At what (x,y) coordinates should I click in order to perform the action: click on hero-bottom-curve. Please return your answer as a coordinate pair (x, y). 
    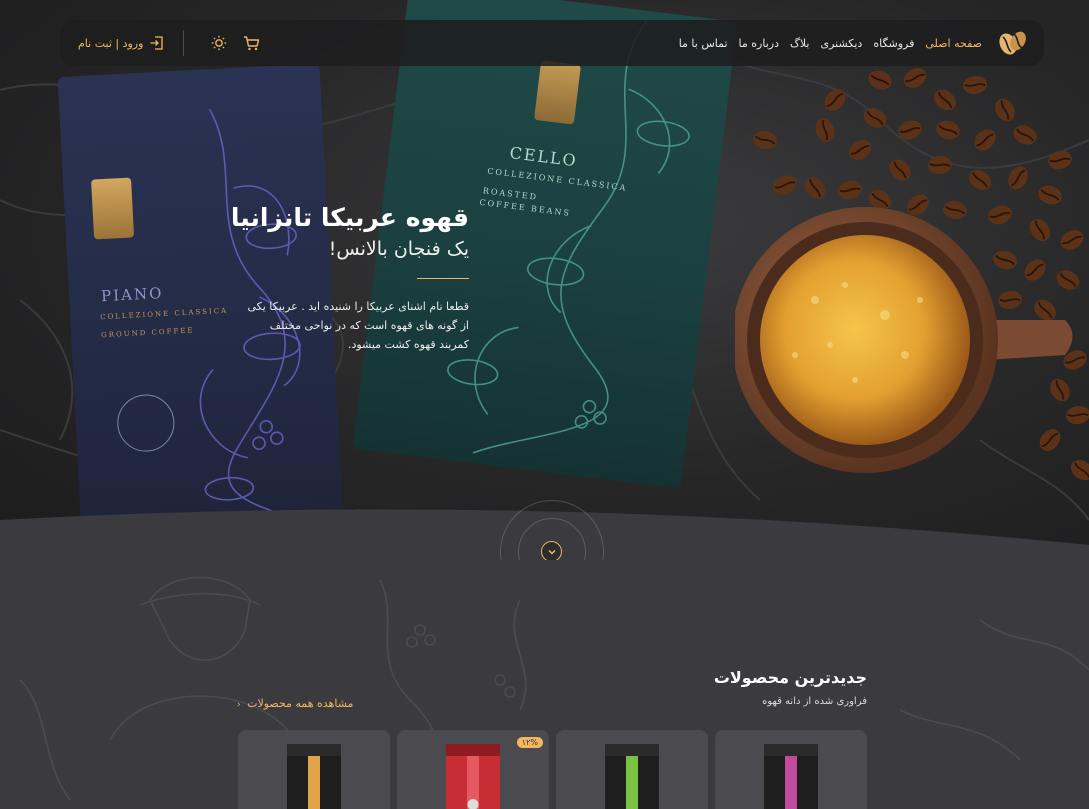
    Looking at the image, I should click on (544, 534).